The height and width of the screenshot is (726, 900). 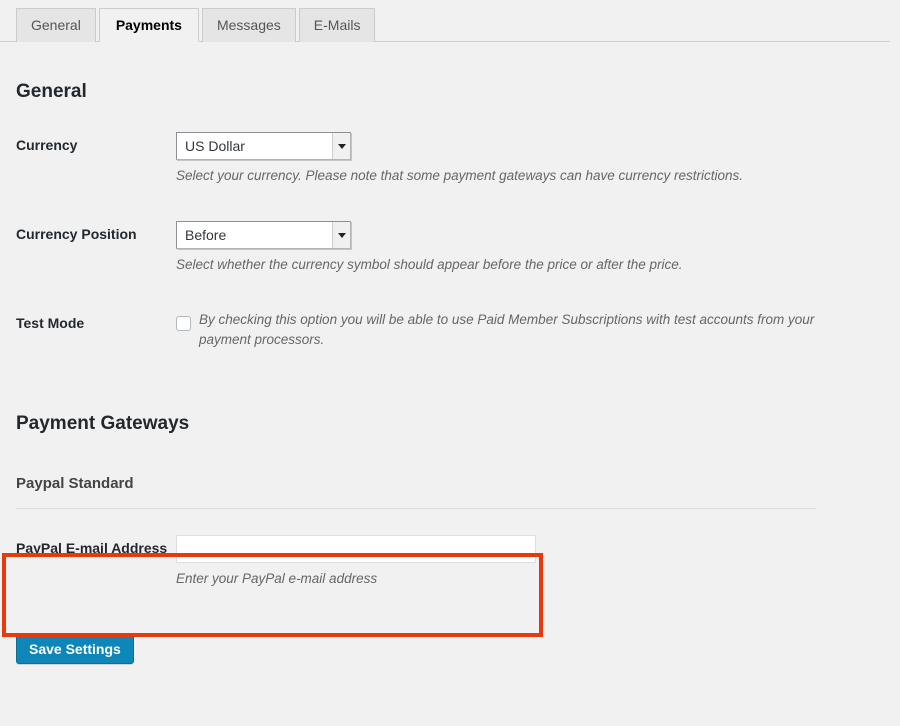 I want to click on test-mode-label: Test Mode, so click(x=50, y=323).